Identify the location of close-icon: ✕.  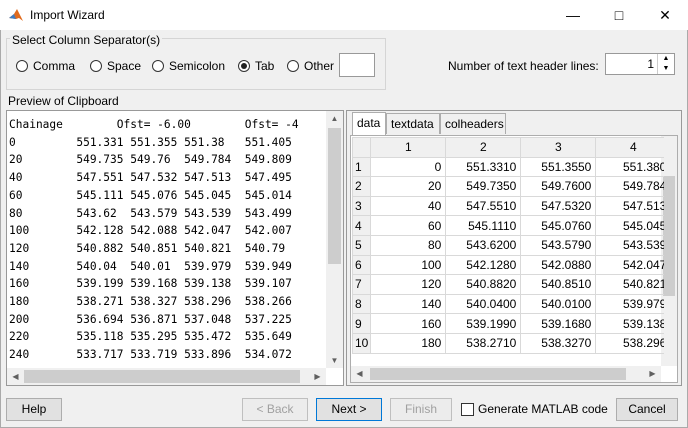
(665, 15).